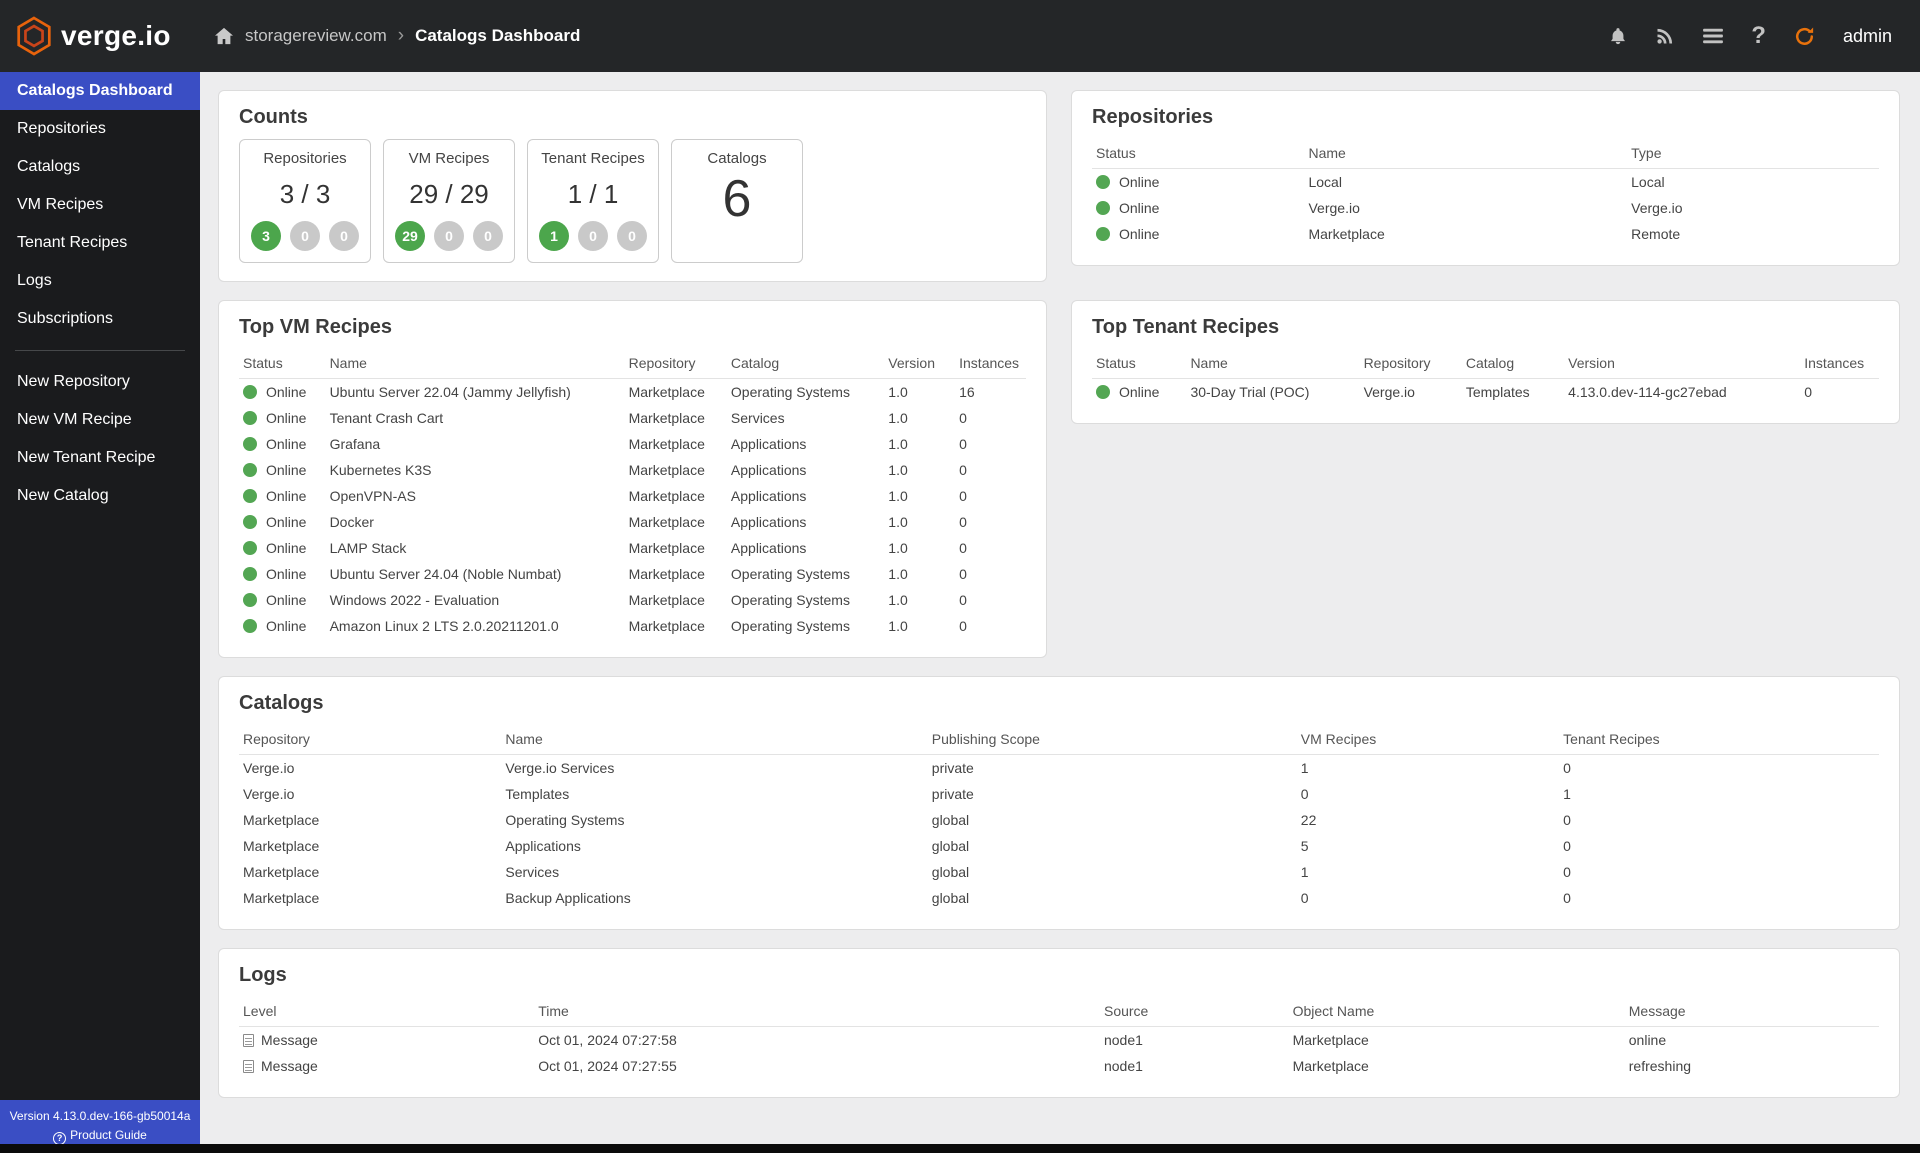 The image size is (1920, 1153). What do you see at coordinates (1648, 182) in the screenshot?
I see `cell: Local` at bounding box center [1648, 182].